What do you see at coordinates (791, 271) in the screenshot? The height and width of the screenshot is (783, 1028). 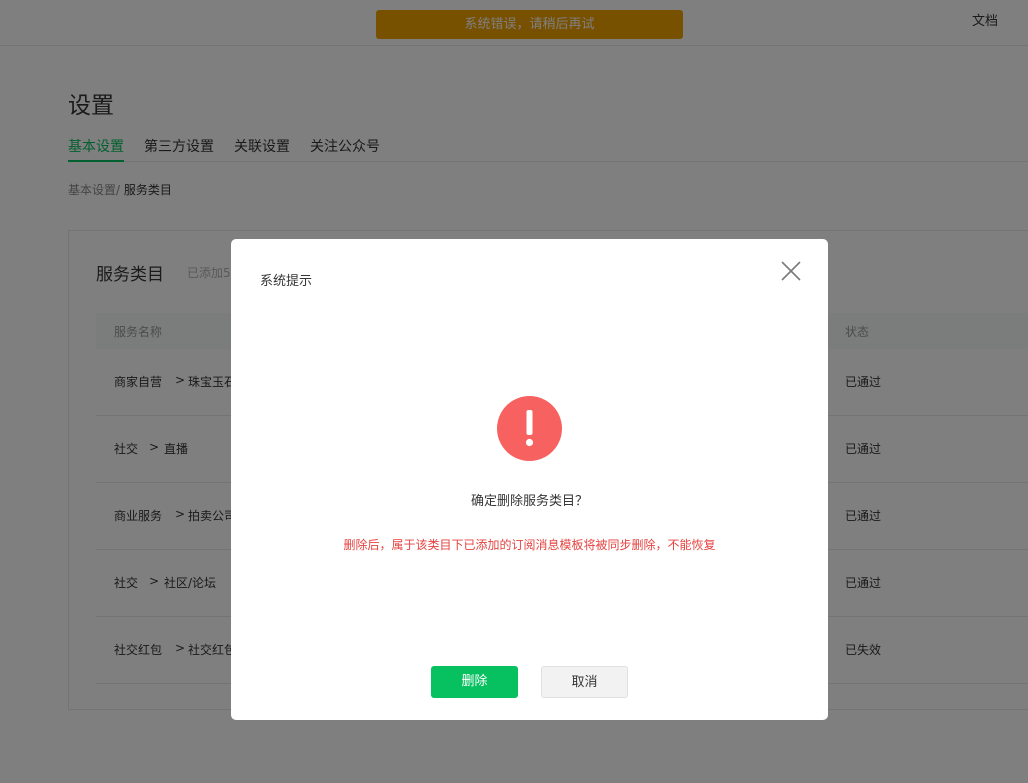 I see `close-icon` at bounding box center [791, 271].